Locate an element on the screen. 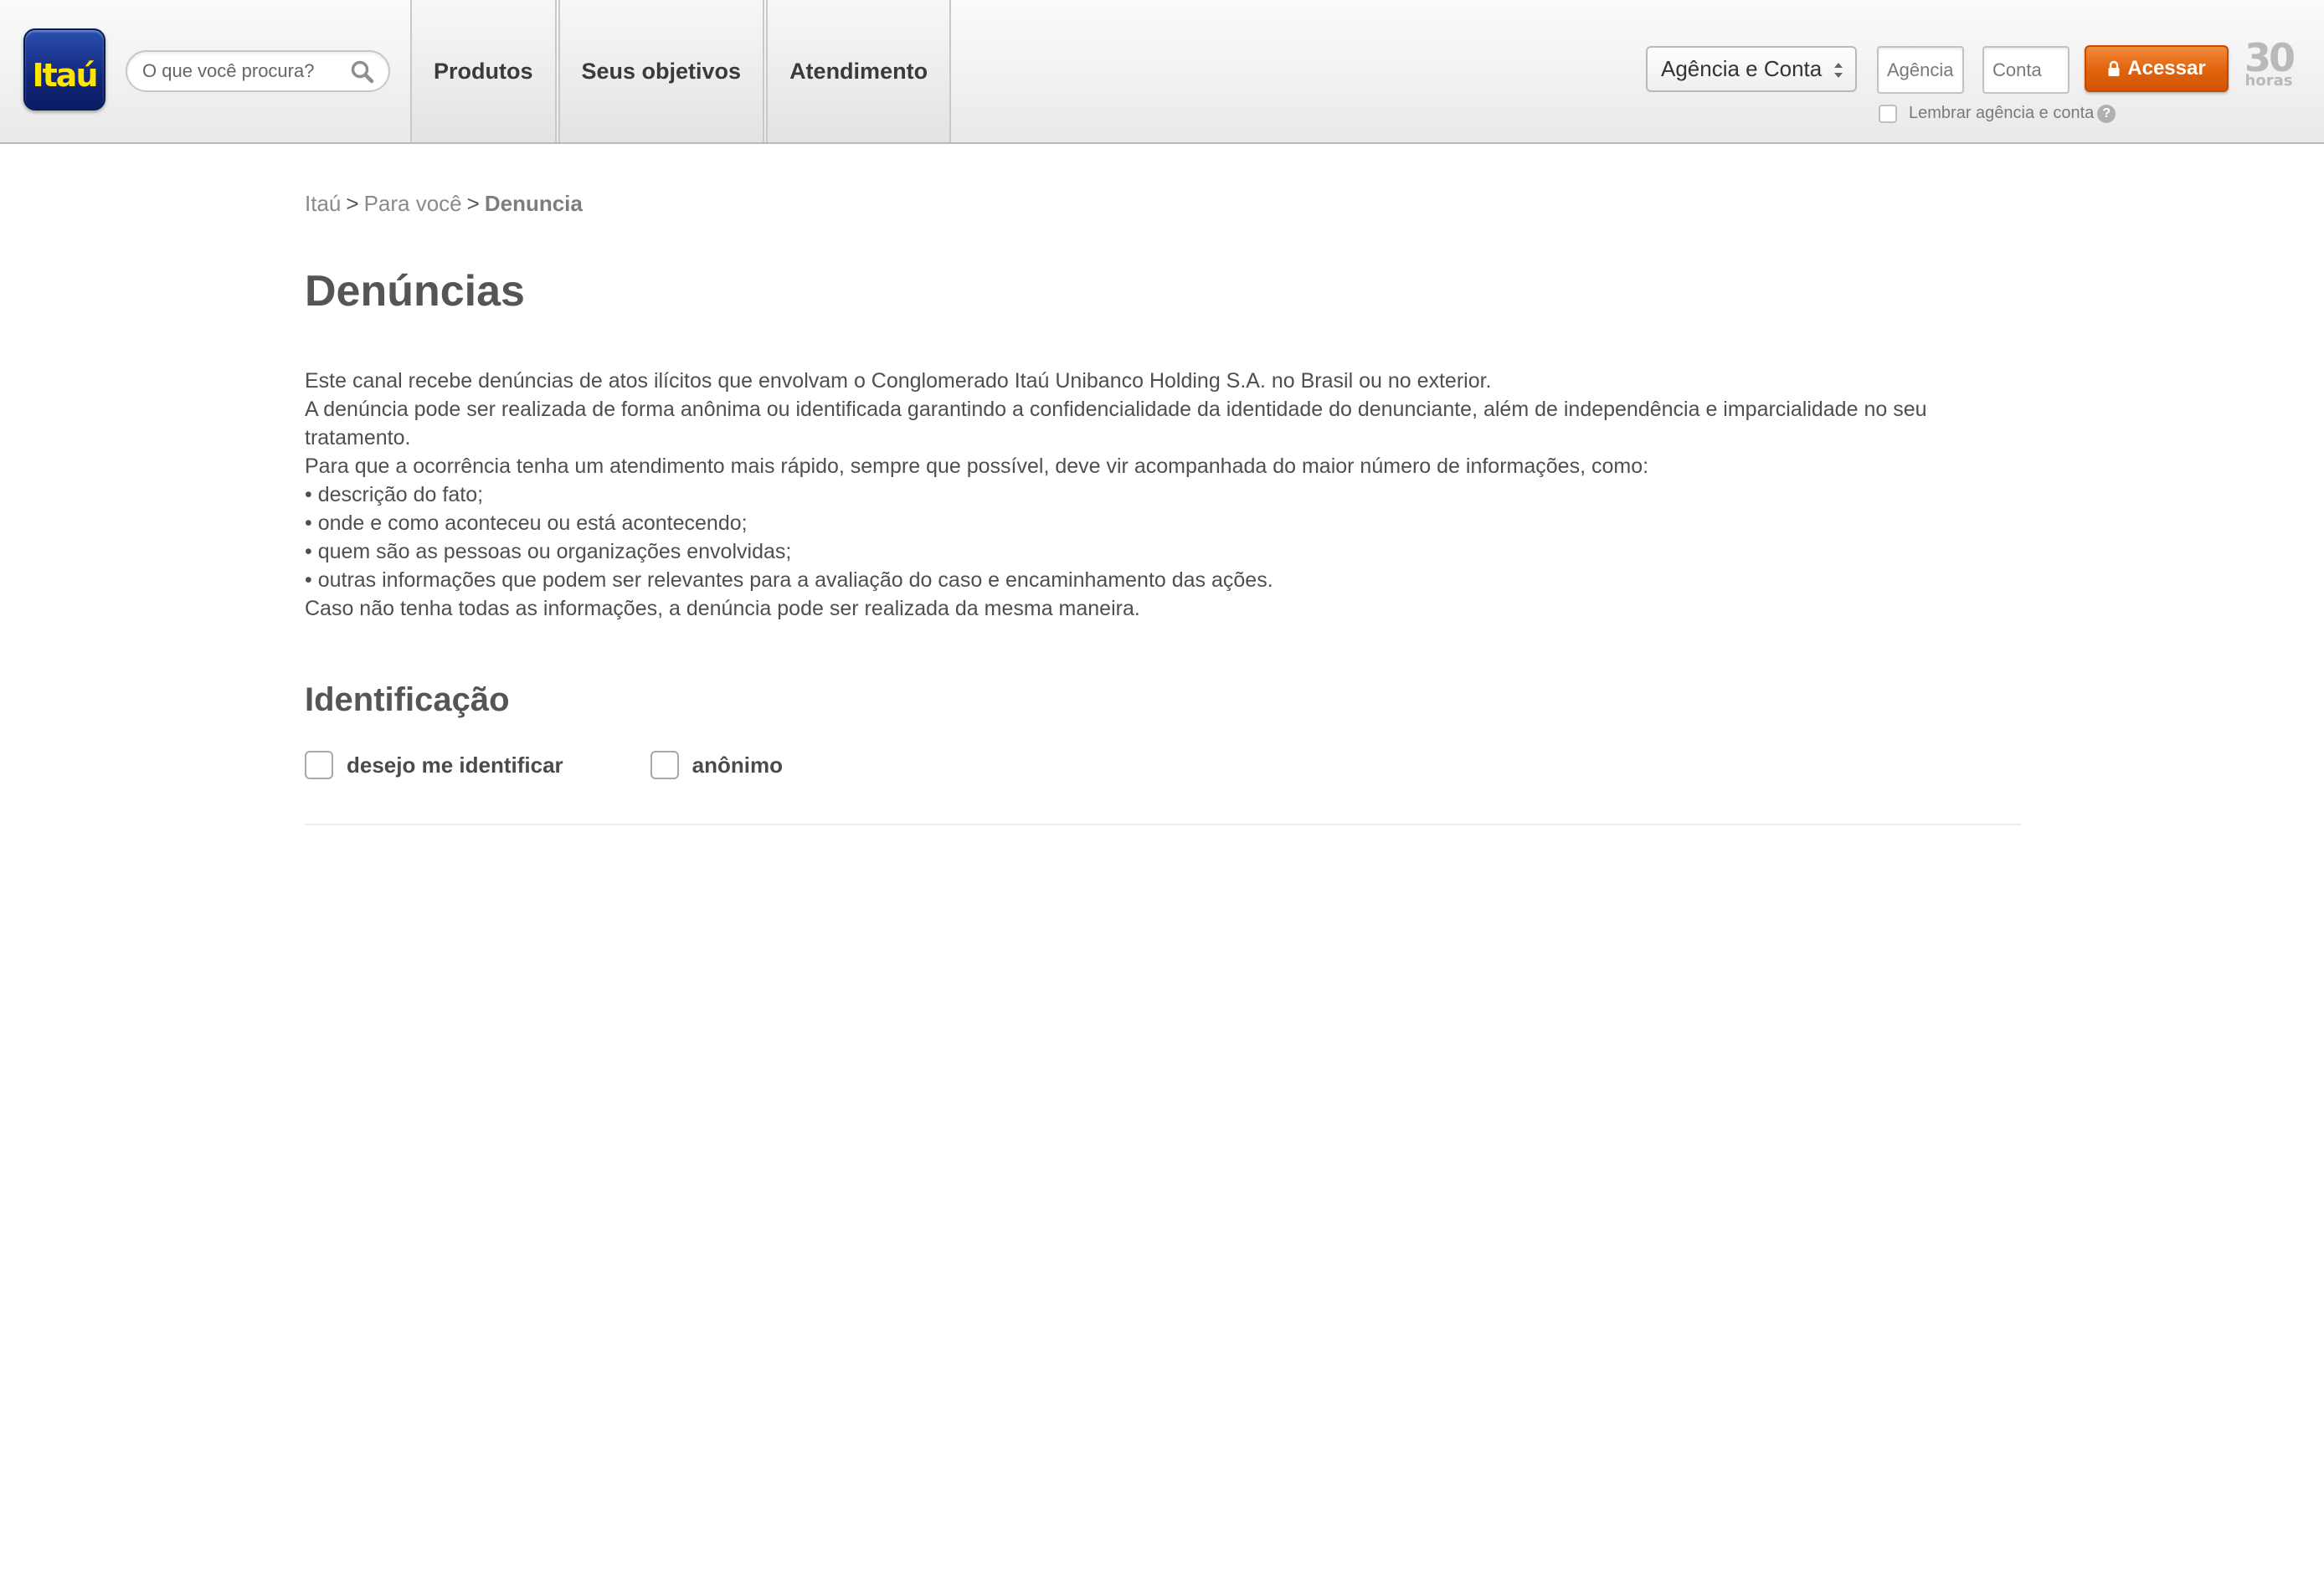 This screenshot has height=1587, width=2324. remember-account: Lembrar agência e conta ? is located at coordinates (1998, 114).